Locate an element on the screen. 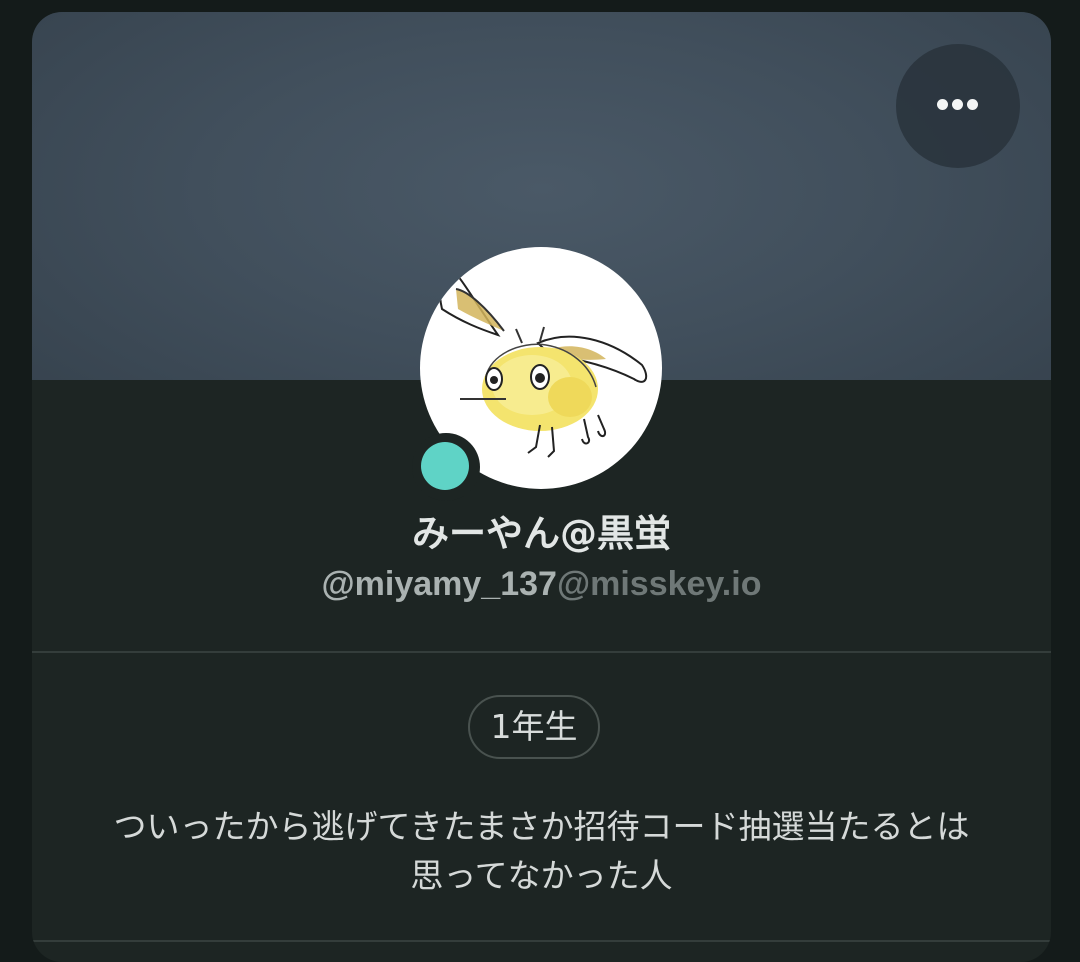 This screenshot has width=1080, height=962. more-options-button is located at coordinates (958, 106).